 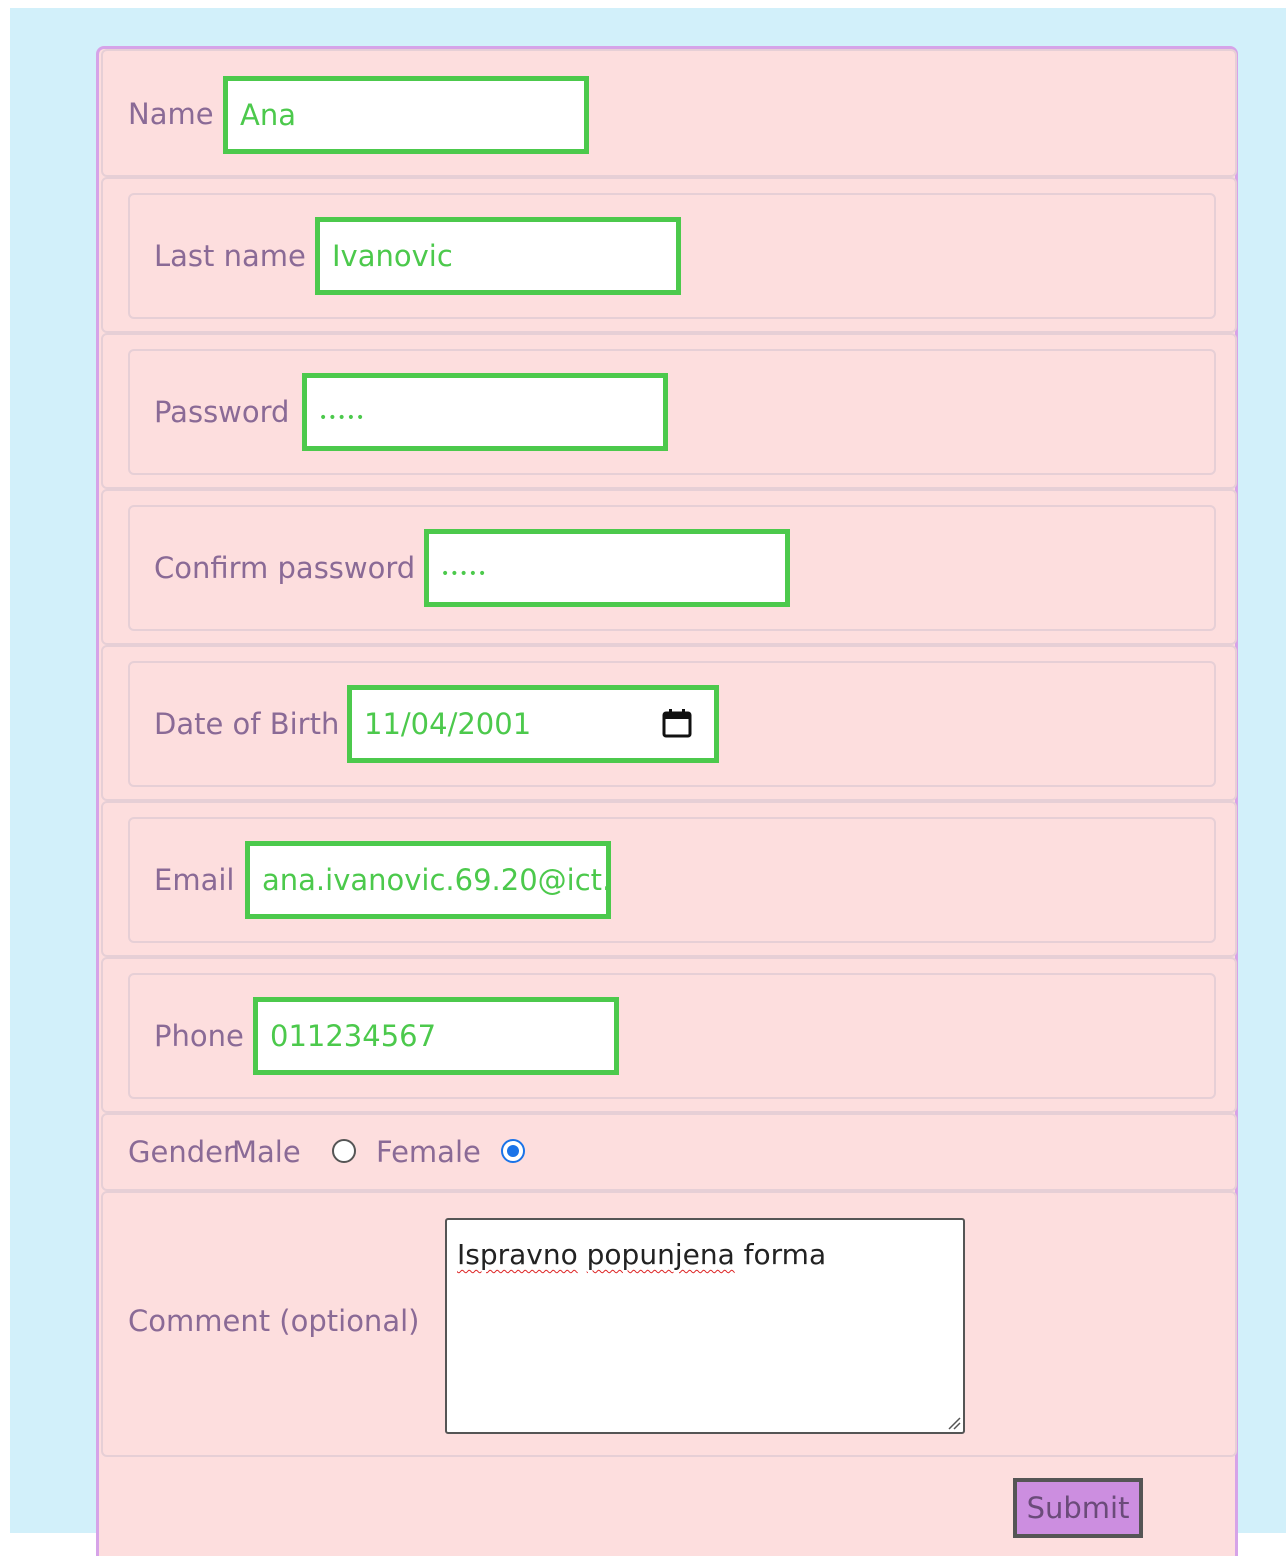 What do you see at coordinates (448, 724) in the screenshot?
I see `dob-value: 11/04/2001` at bounding box center [448, 724].